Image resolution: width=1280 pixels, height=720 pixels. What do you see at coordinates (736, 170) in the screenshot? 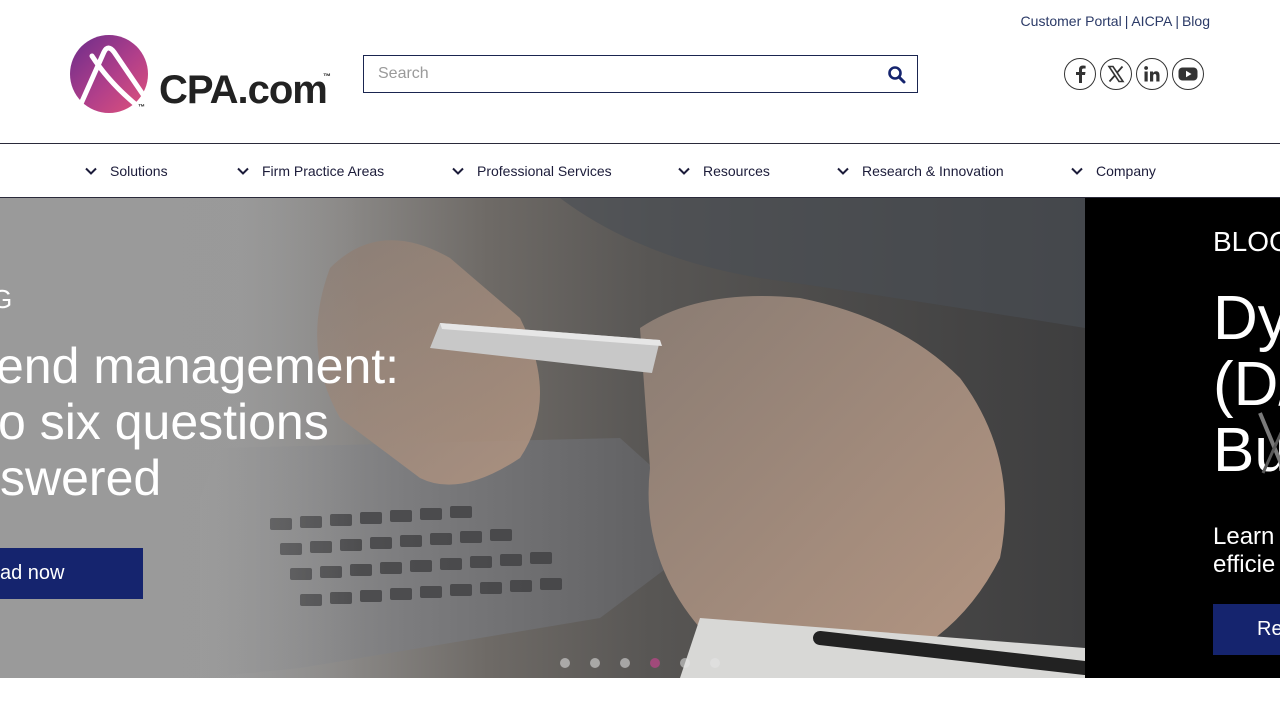
I see `nav-item-label: Resources` at bounding box center [736, 170].